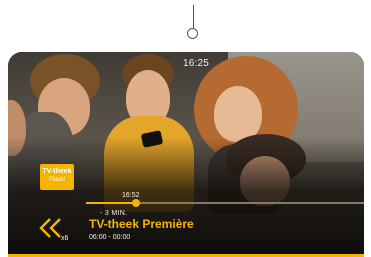 Image resolution: width=371 pixels, height=257 pixels. I want to click on playback-timeline, so click(225, 203).